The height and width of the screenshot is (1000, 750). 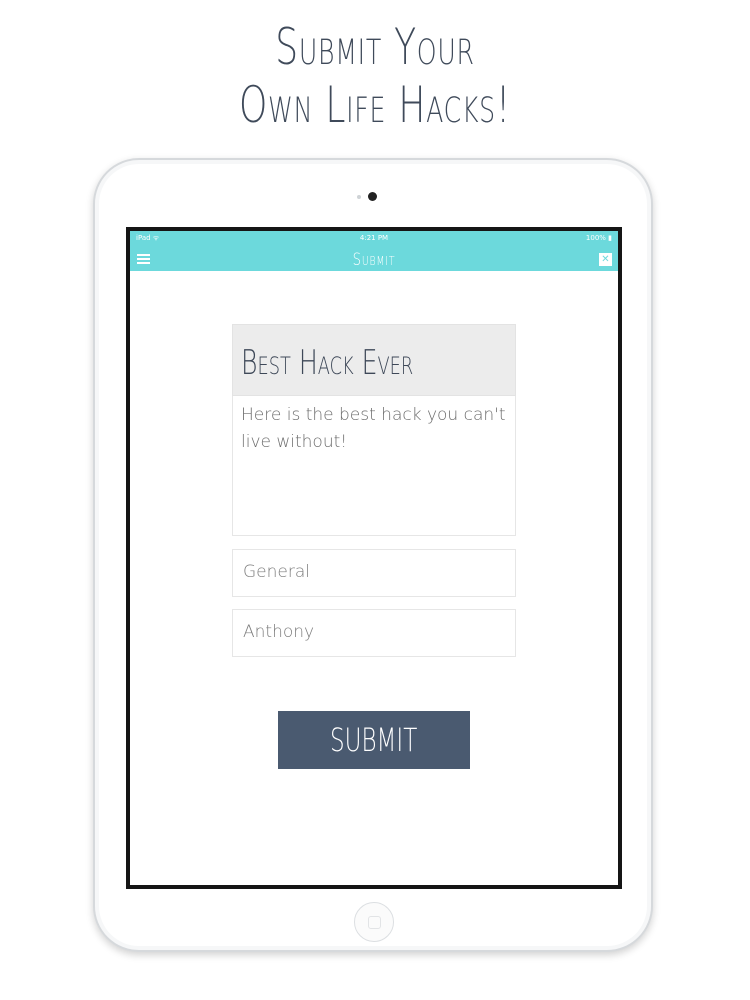 I want to click on status-bar: iPad ᯤ 4:21 PM 100% ▮, so click(x=374, y=239).